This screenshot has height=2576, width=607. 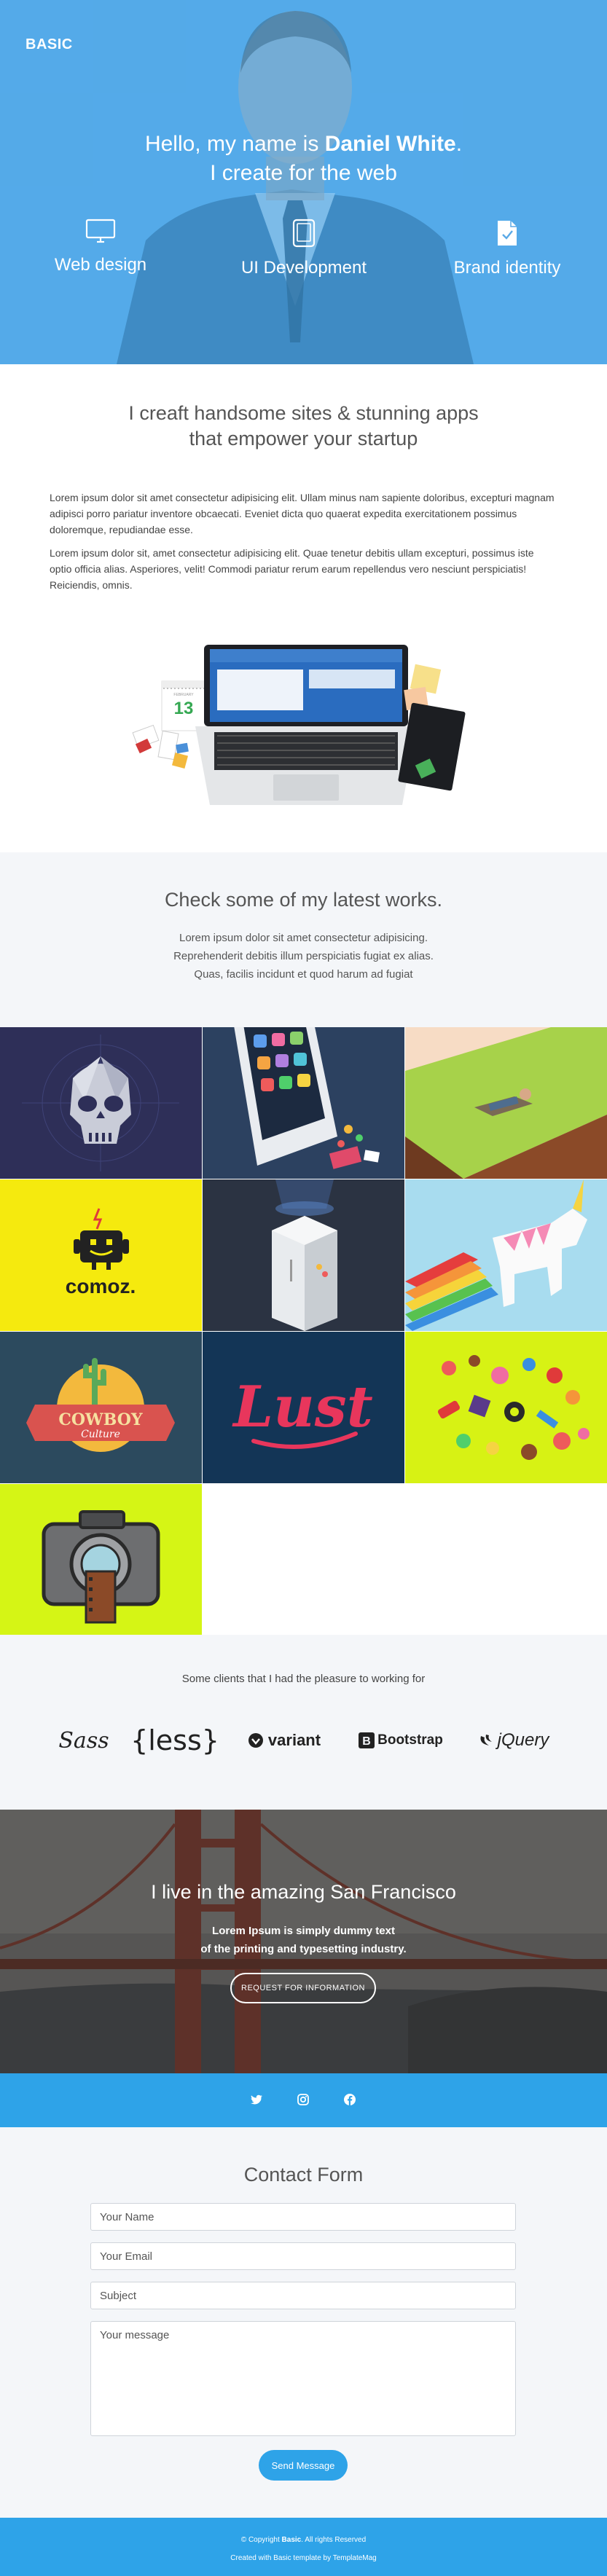 What do you see at coordinates (410, 1740) in the screenshot?
I see `bootstrap-logo-text: Bootstrap` at bounding box center [410, 1740].